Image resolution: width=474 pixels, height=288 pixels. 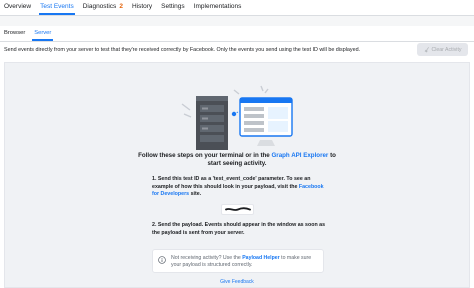 I want to click on tab-overview: Overview, so click(x=17, y=7).